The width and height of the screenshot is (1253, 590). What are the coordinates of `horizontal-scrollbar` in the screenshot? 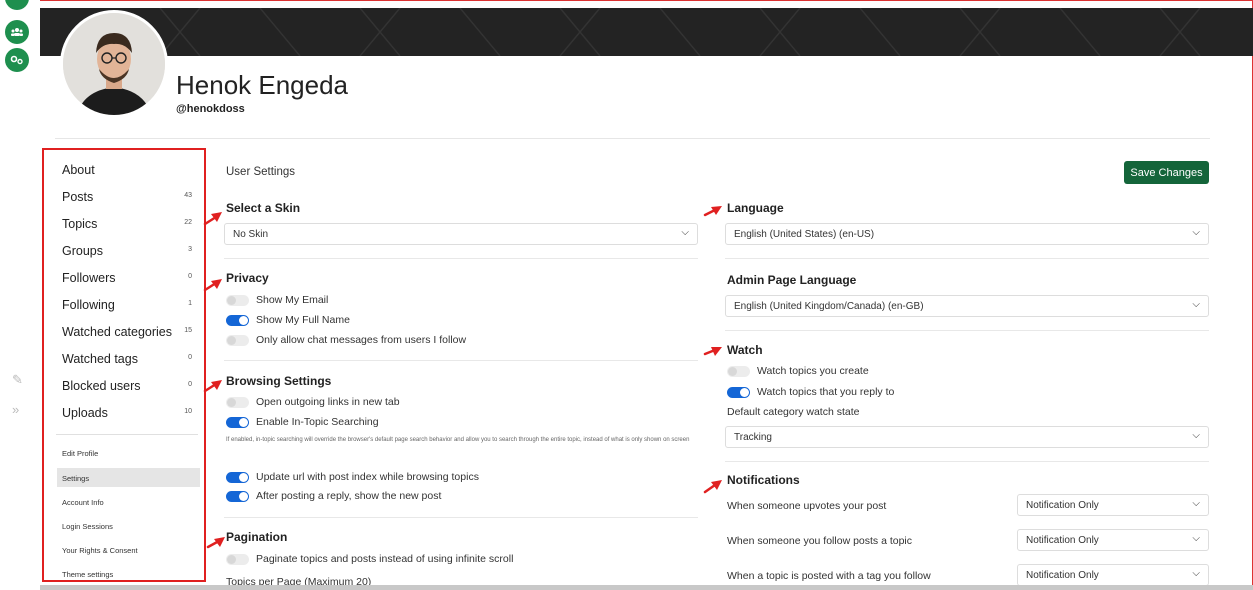 It's located at (646, 587).